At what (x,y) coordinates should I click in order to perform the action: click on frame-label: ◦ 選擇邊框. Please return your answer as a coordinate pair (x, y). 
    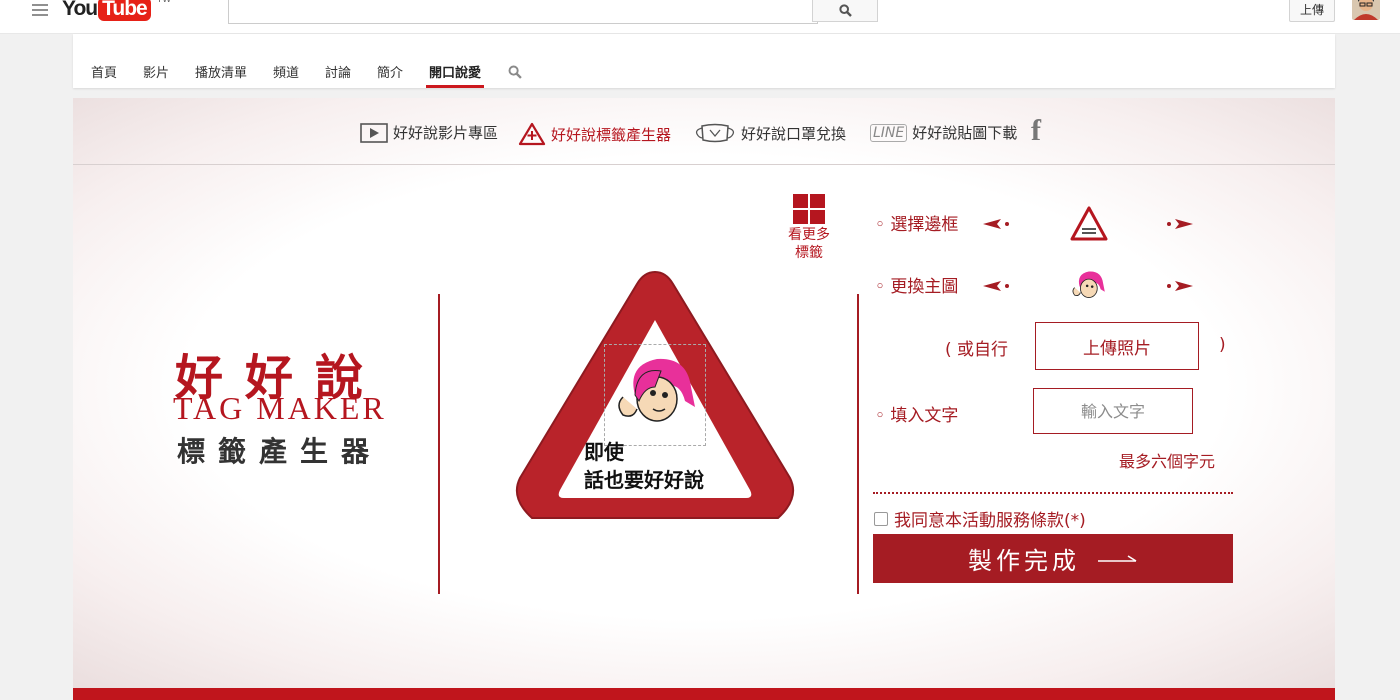
    Looking at the image, I should click on (917, 225).